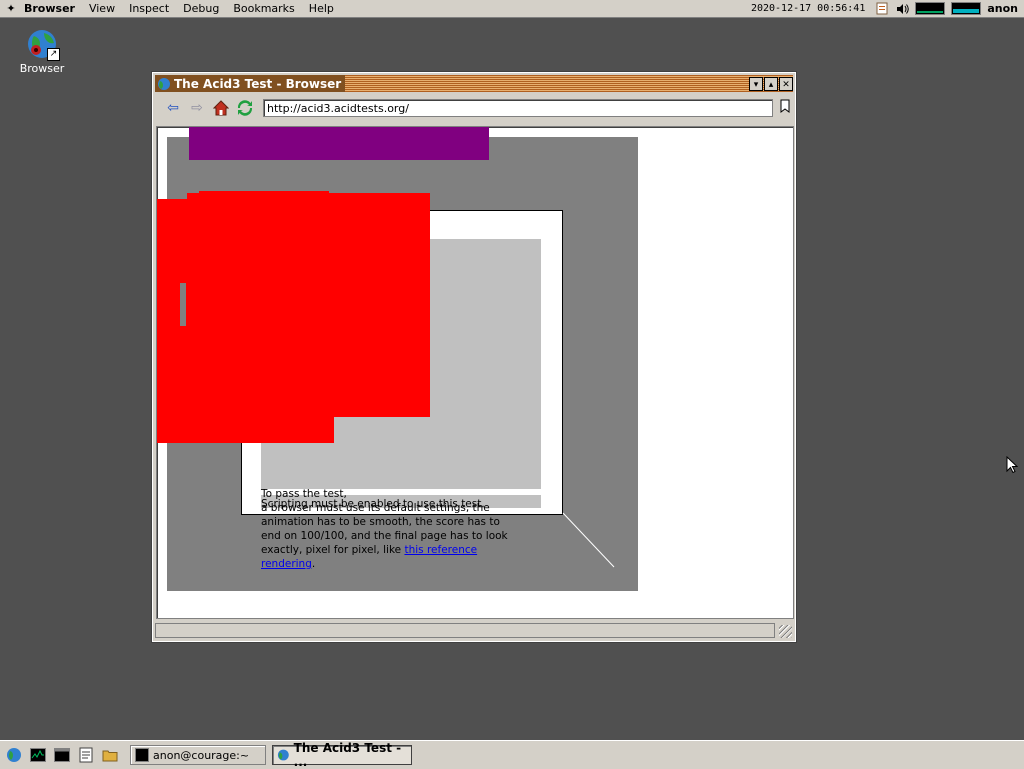 This screenshot has width=1024, height=769. I want to click on minimize-button: ▾, so click(756, 83).